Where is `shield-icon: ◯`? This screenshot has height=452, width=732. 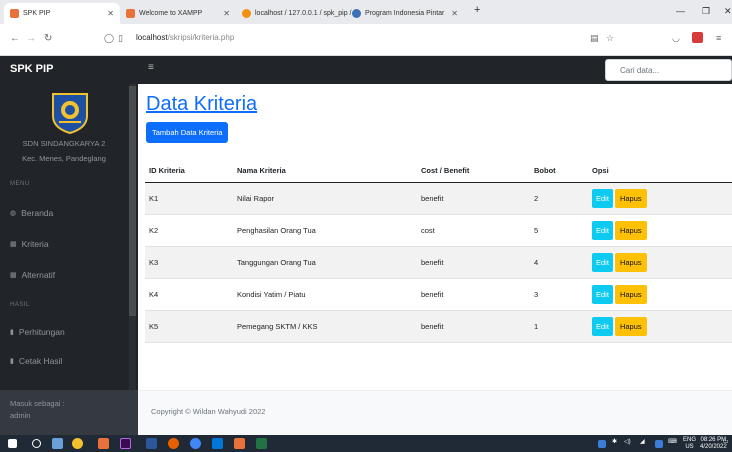
shield-icon: ◯ is located at coordinates (109, 38).